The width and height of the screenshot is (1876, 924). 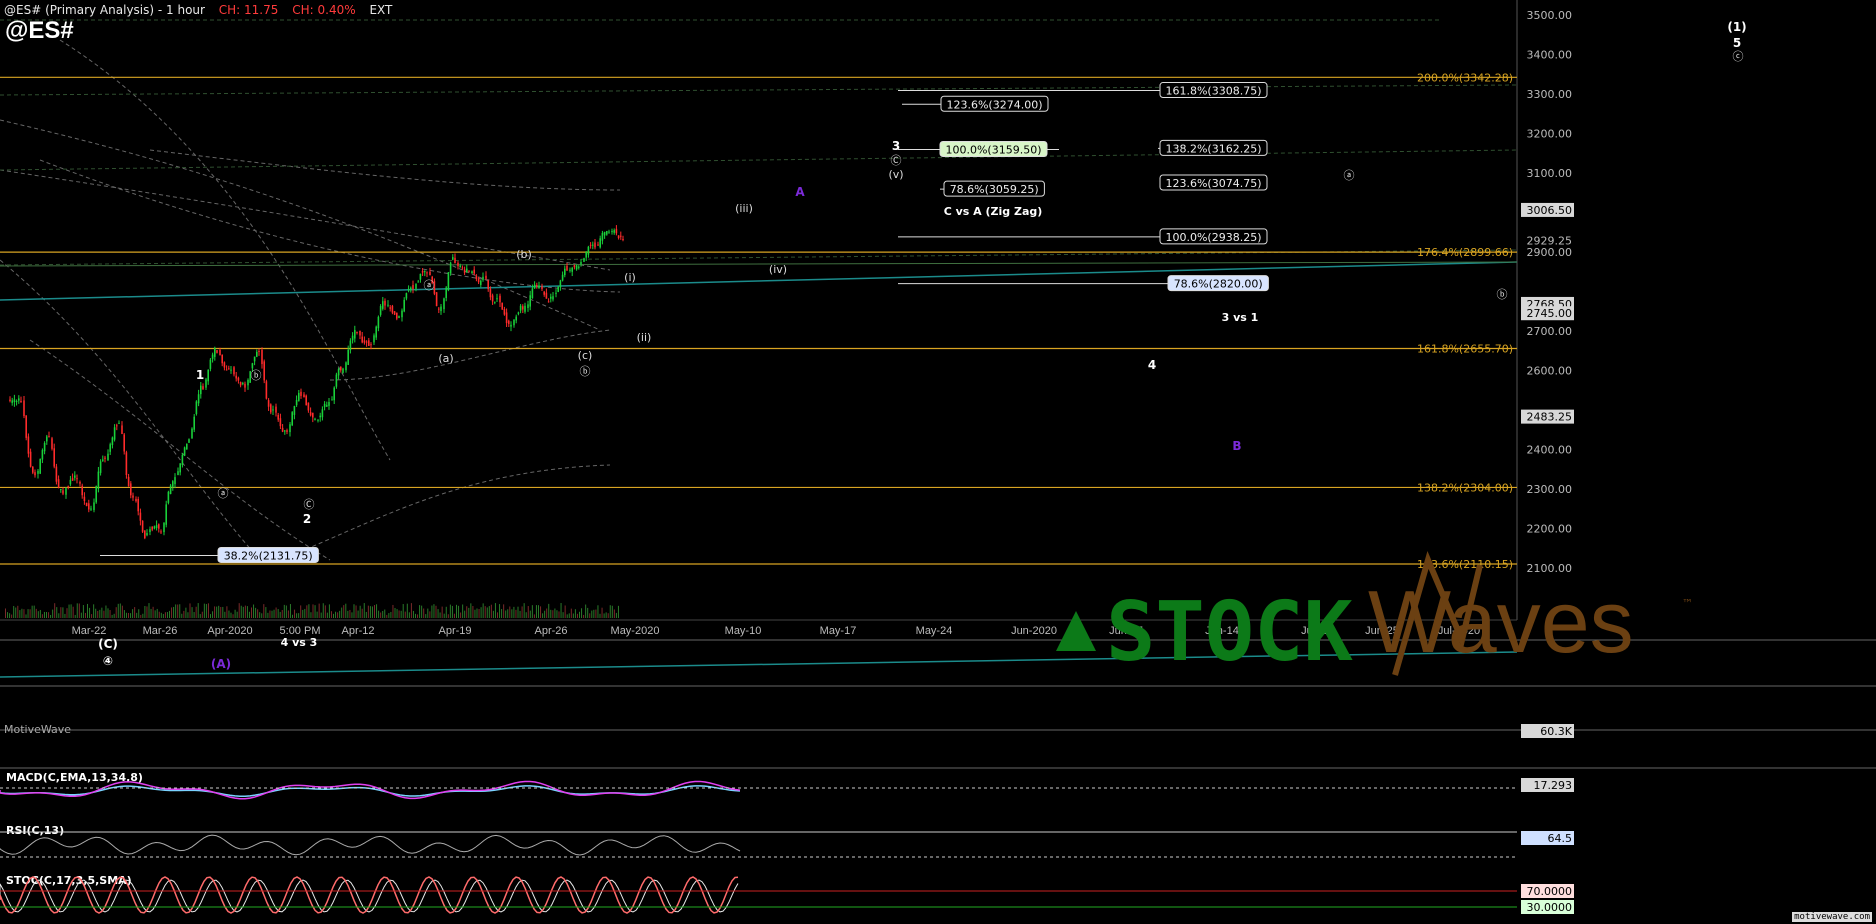 What do you see at coordinates (69, 880) in the screenshot?
I see `stoch-label: STOC(C,17,3,5,SMA)` at bounding box center [69, 880].